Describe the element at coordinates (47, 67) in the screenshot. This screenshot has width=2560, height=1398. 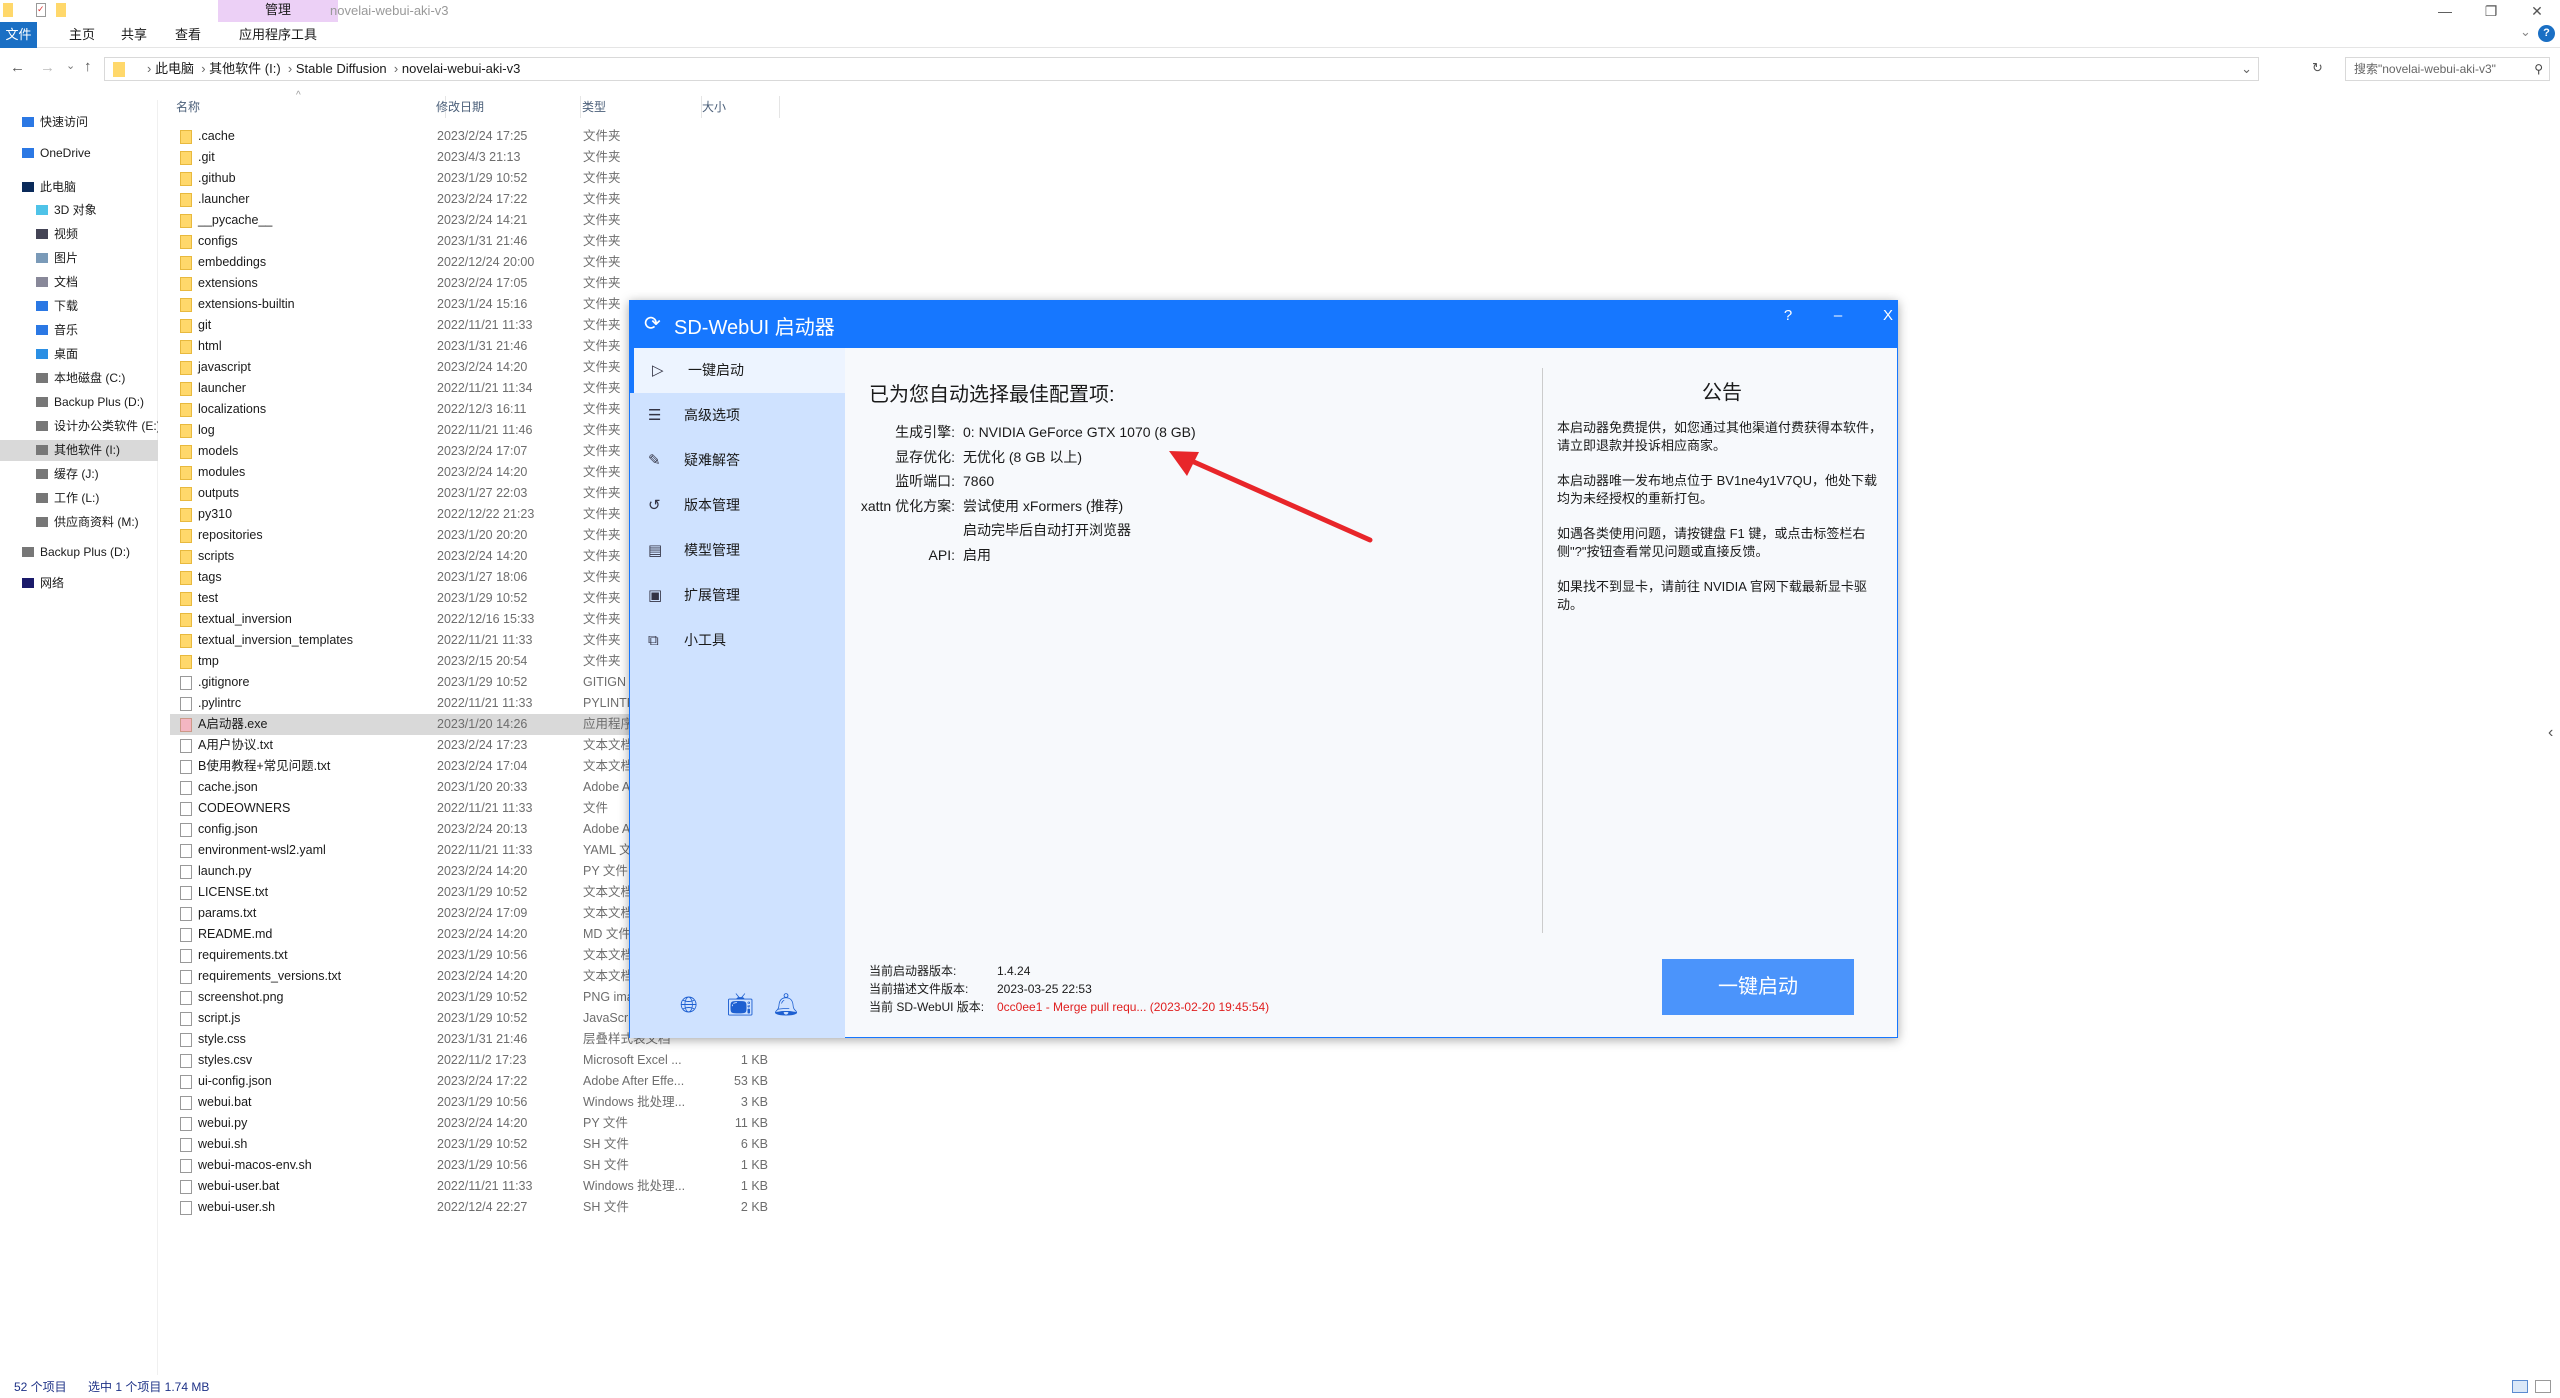
I see `forward-icon: →` at that location.